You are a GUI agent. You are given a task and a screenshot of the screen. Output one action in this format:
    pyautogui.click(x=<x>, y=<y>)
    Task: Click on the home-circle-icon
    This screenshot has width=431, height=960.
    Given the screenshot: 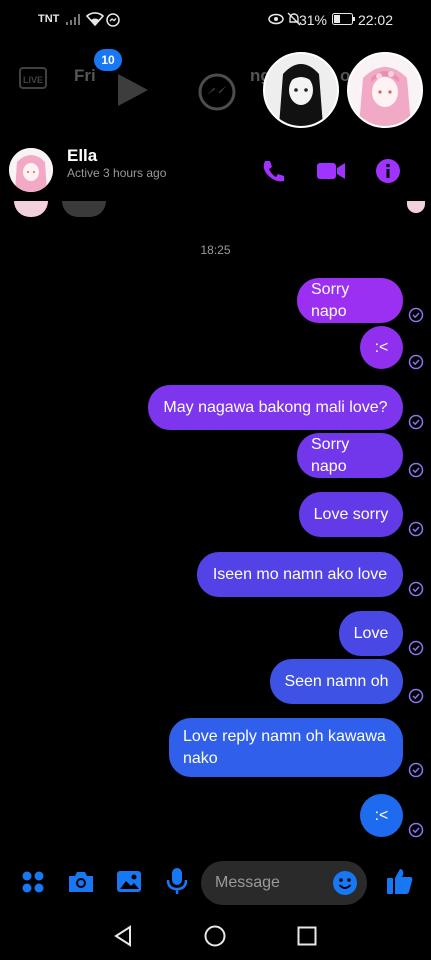 What is the action you would take?
    pyautogui.click(x=215, y=936)
    